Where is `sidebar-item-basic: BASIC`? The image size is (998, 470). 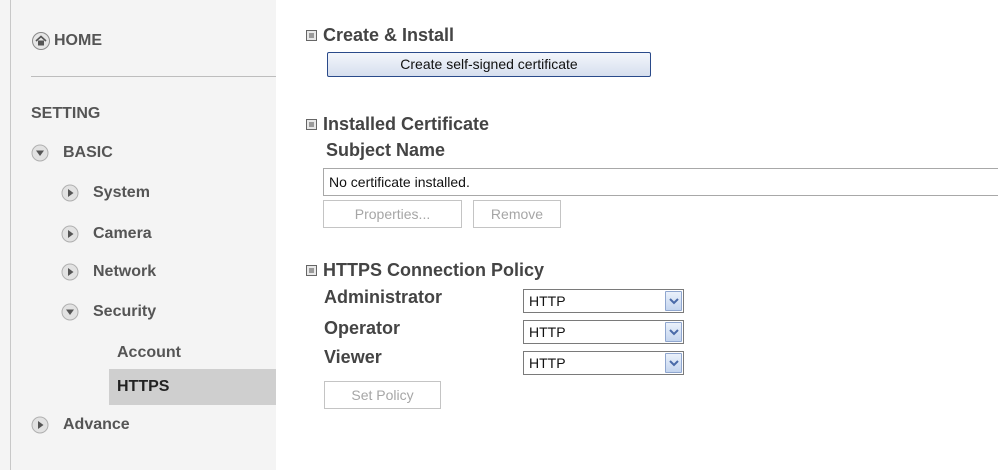 sidebar-item-basic: BASIC is located at coordinates (72, 153).